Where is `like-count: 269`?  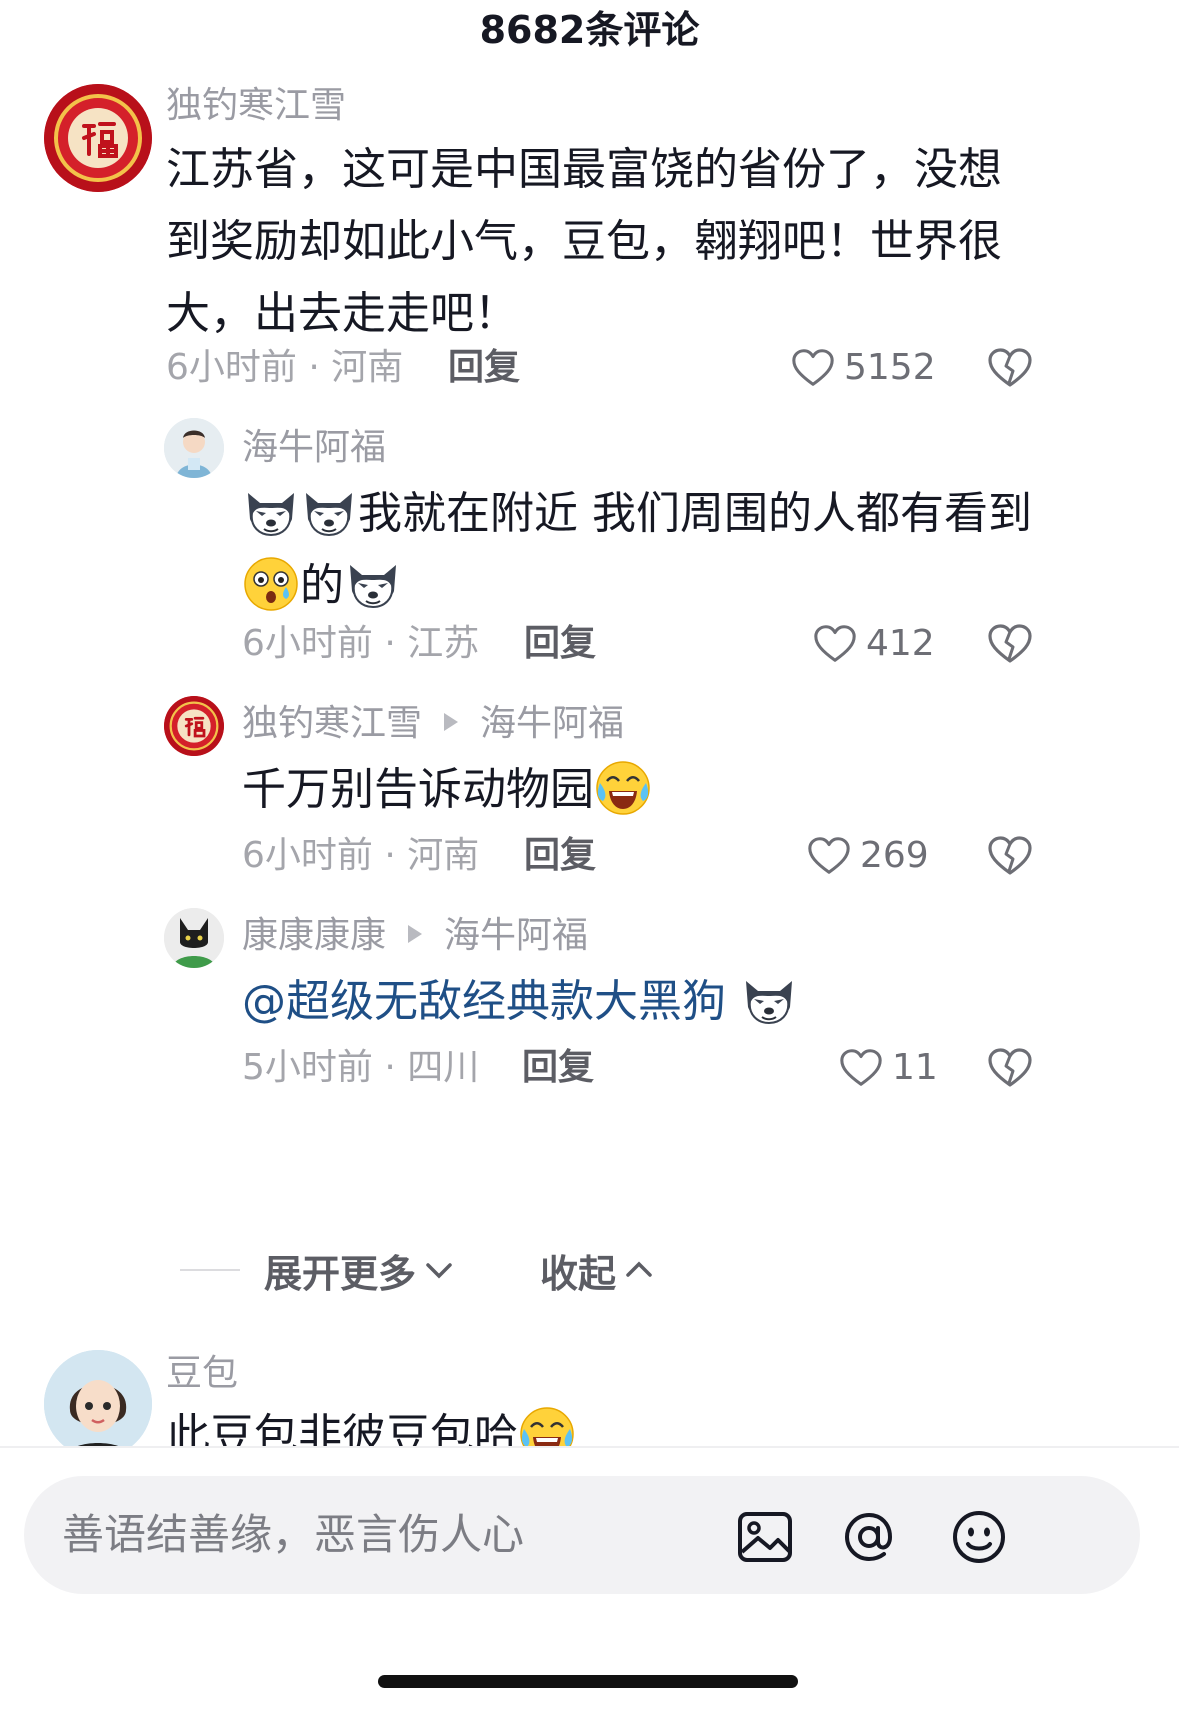 like-count: 269 is located at coordinates (894, 855).